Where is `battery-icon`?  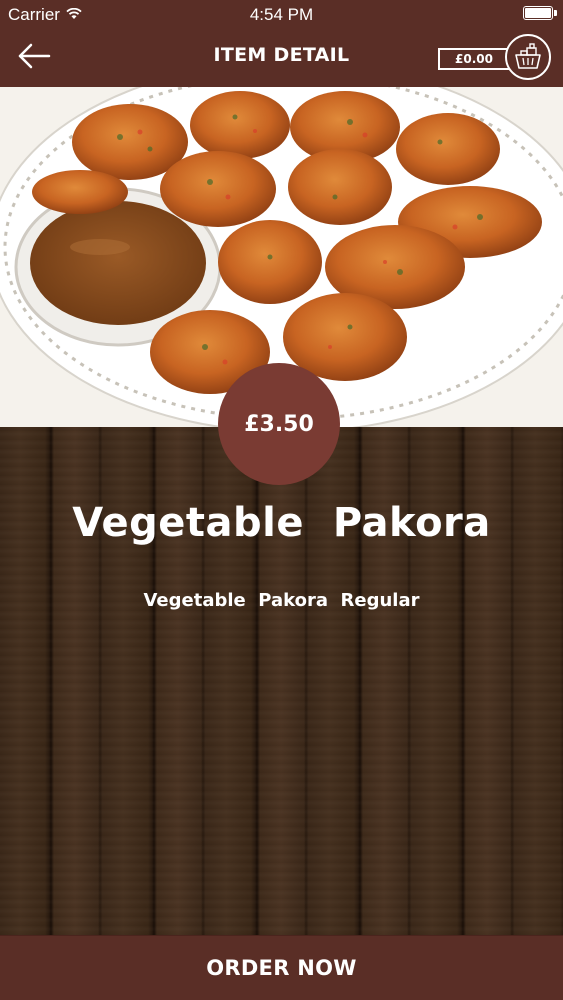
battery-icon is located at coordinates (540, 13).